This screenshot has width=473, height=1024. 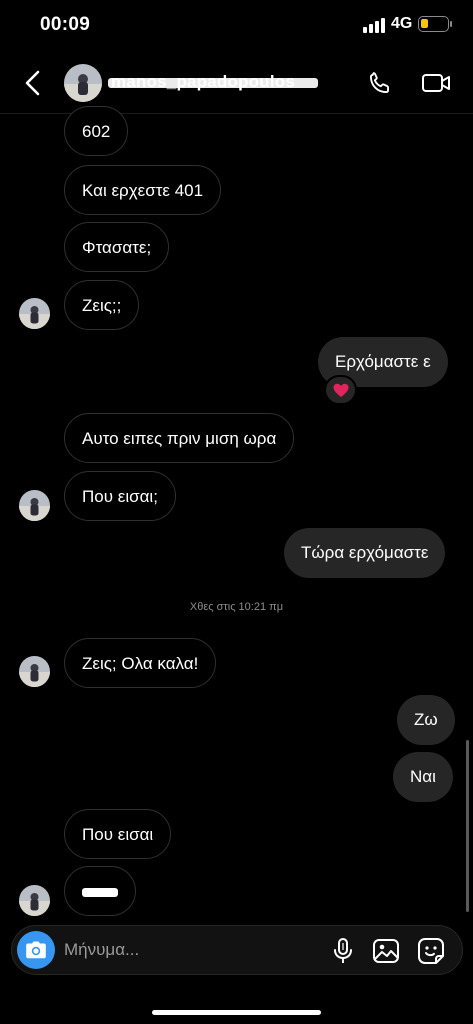 I want to click on reaction-badge, so click(x=340, y=390).